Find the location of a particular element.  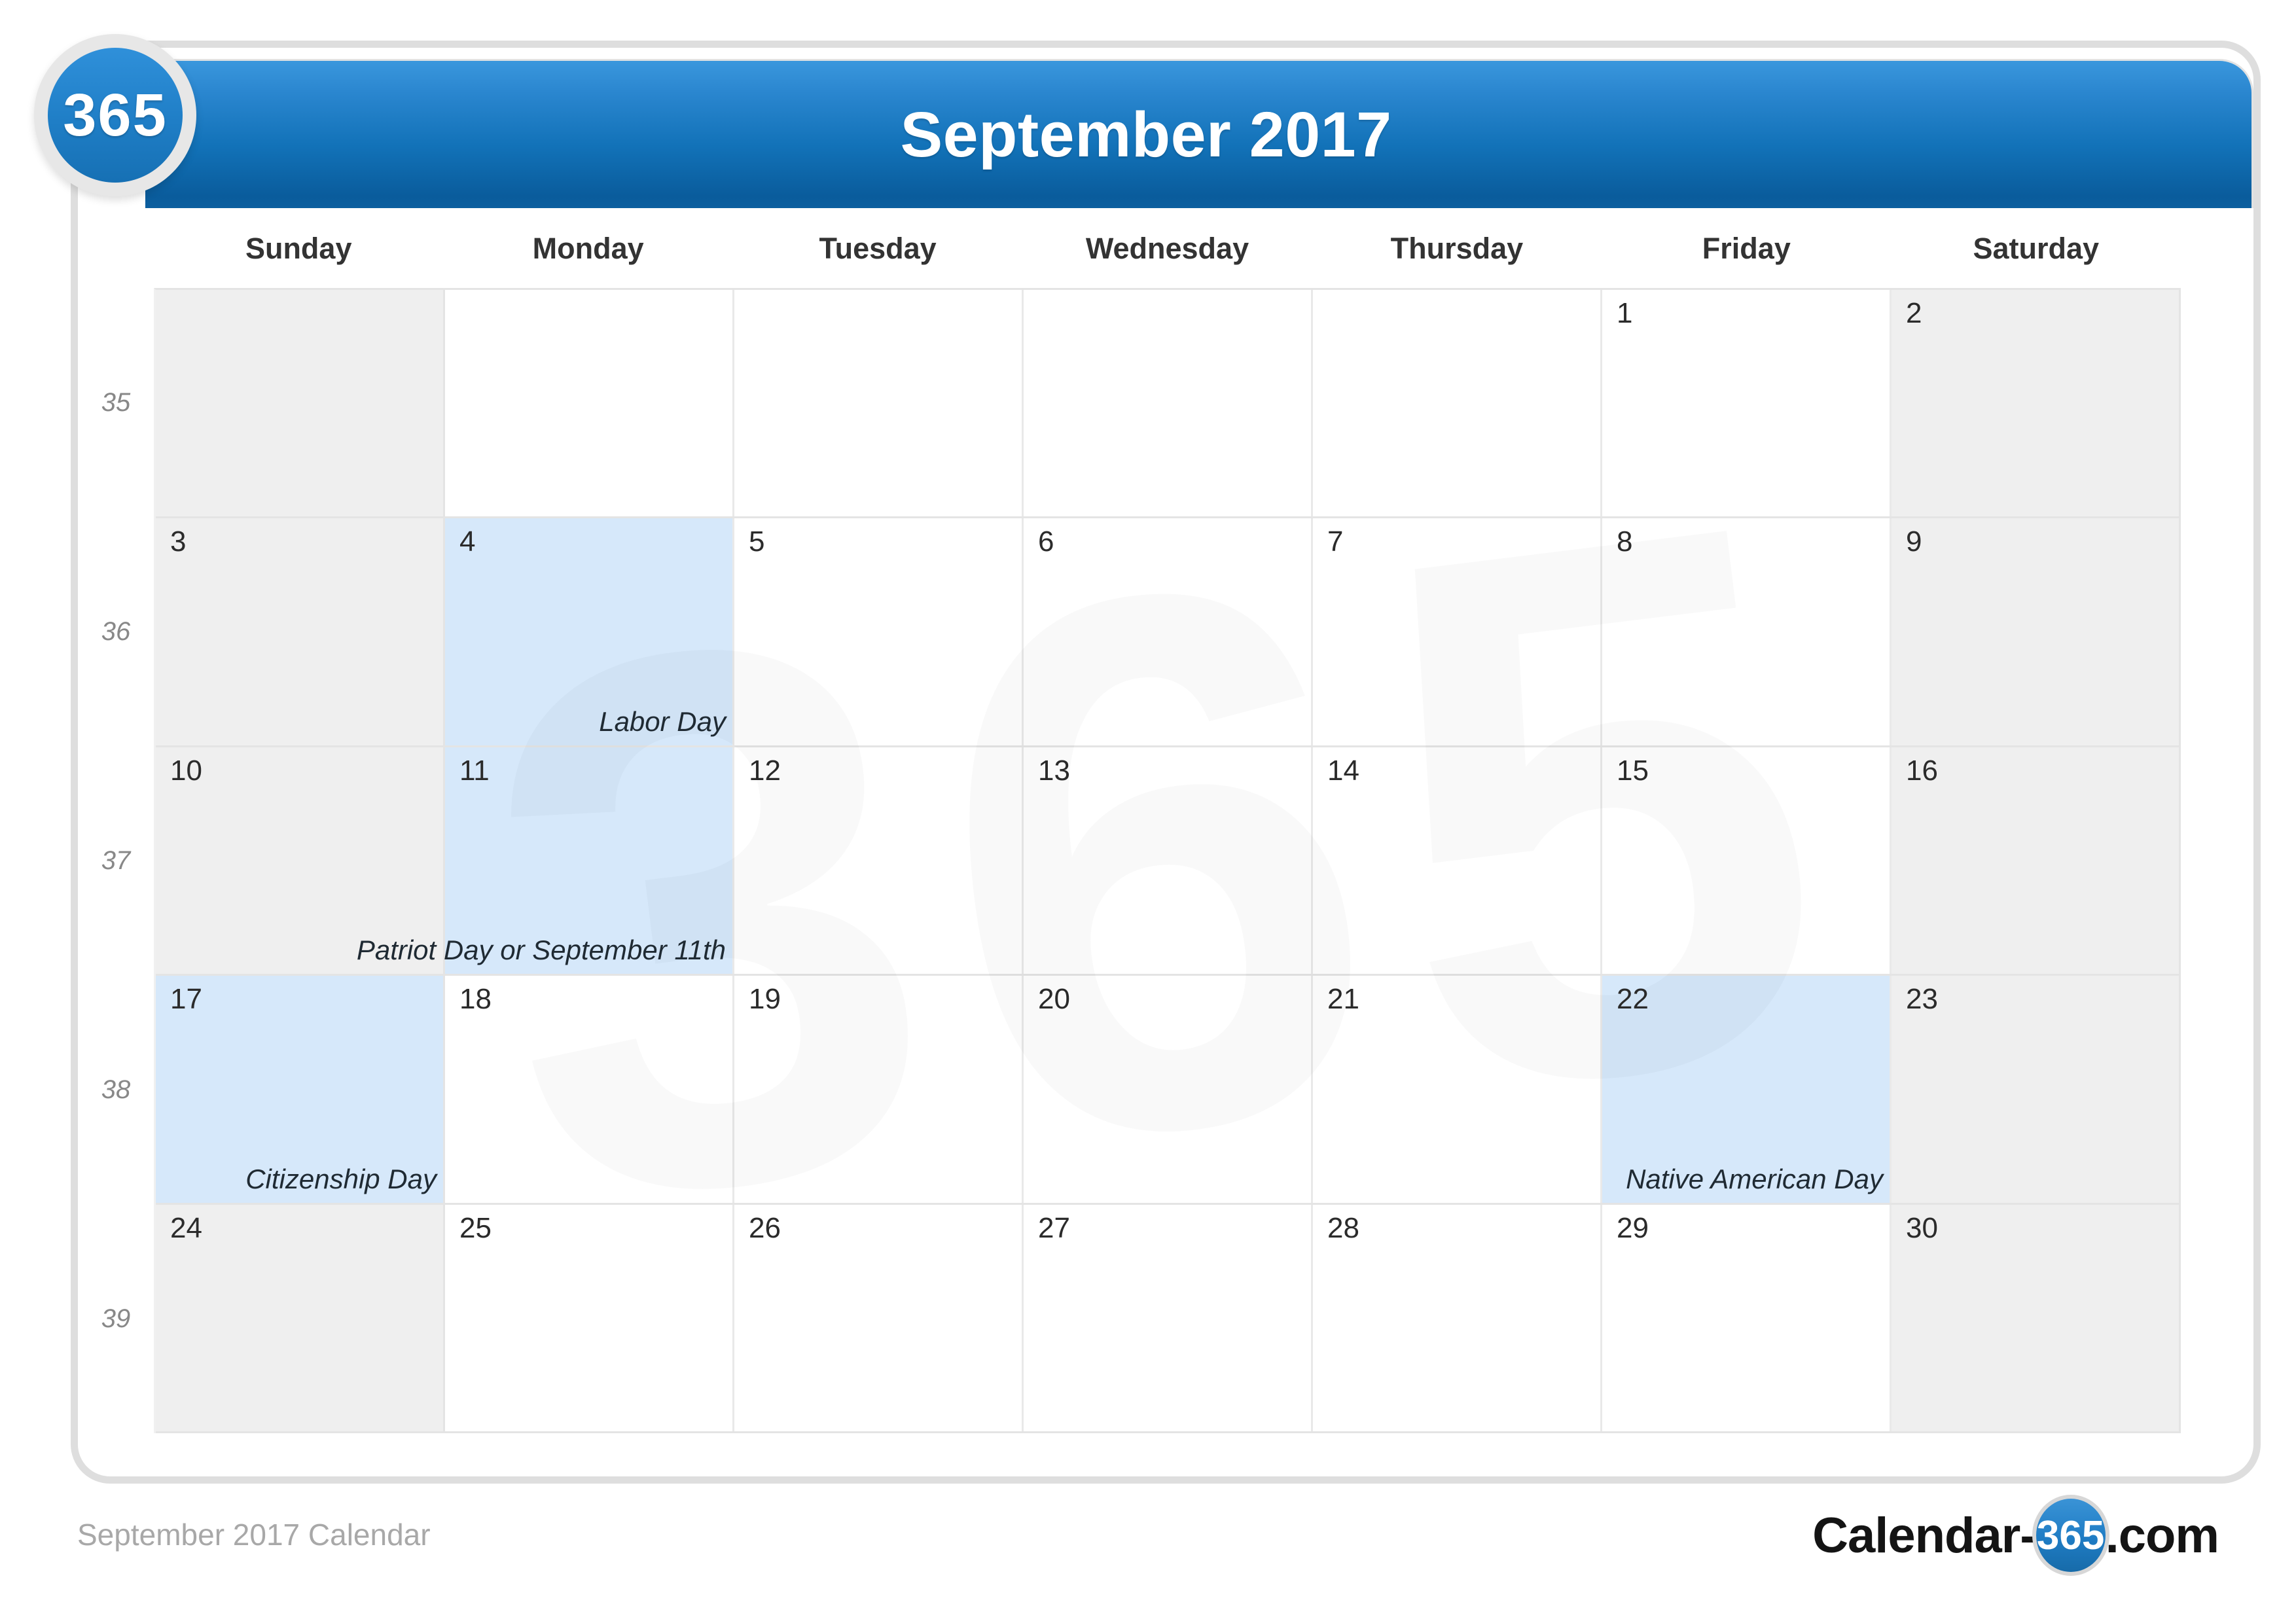

day-number: 19 is located at coordinates (765, 999).